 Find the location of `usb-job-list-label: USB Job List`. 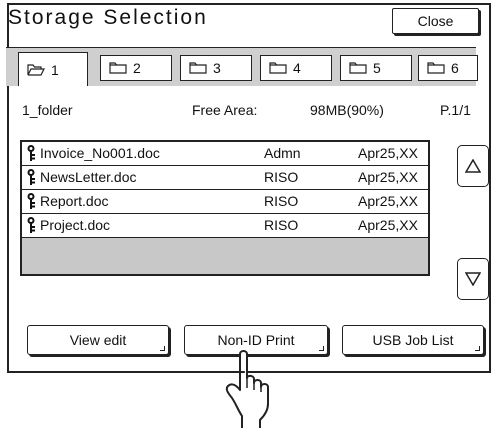

usb-job-list-label: USB Job List is located at coordinates (413, 340).